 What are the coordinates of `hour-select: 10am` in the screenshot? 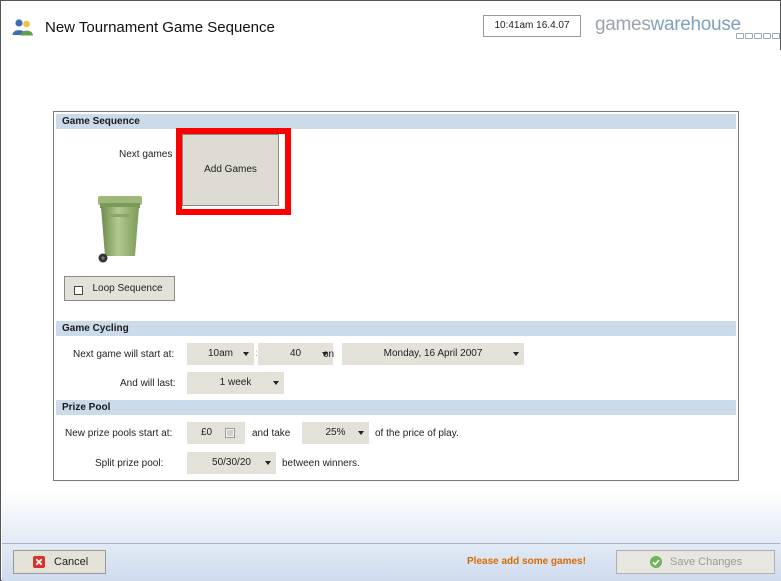 It's located at (220, 354).